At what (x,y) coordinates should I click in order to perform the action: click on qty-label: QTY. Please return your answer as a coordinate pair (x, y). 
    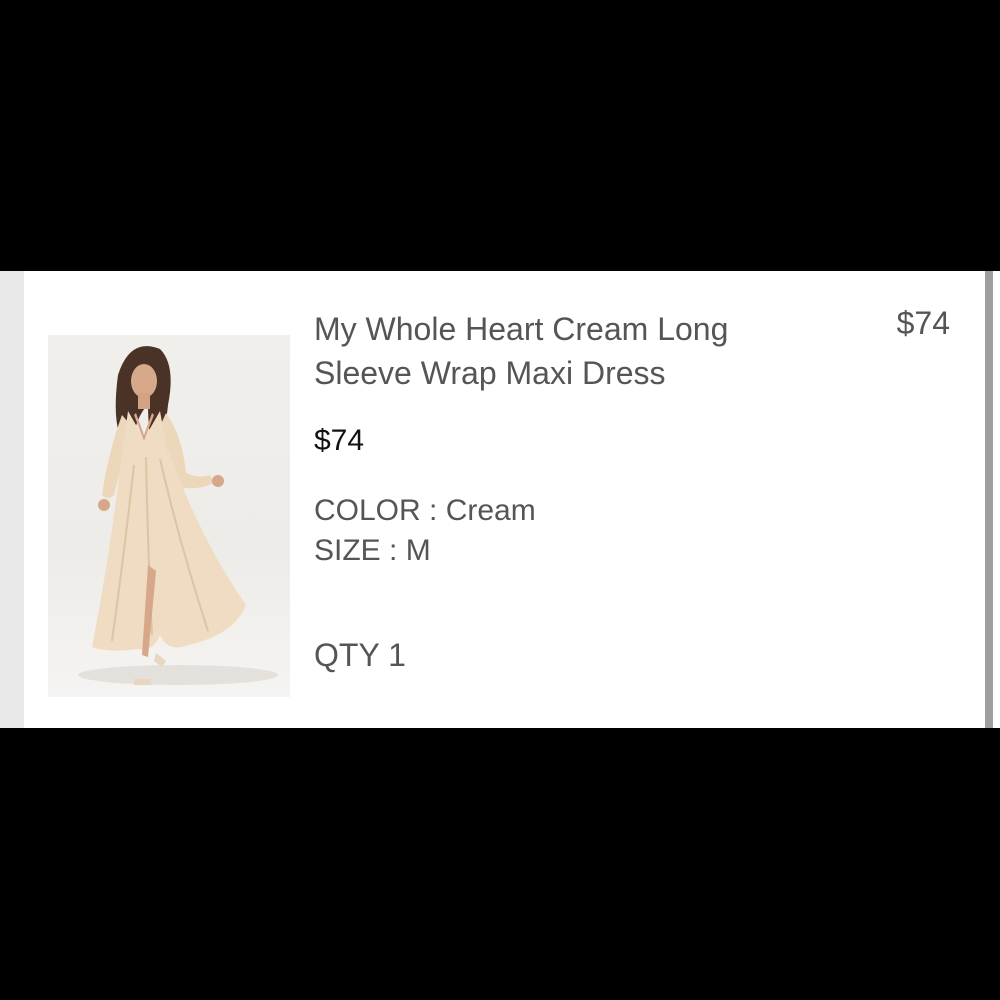
    Looking at the image, I should click on (347, 655).